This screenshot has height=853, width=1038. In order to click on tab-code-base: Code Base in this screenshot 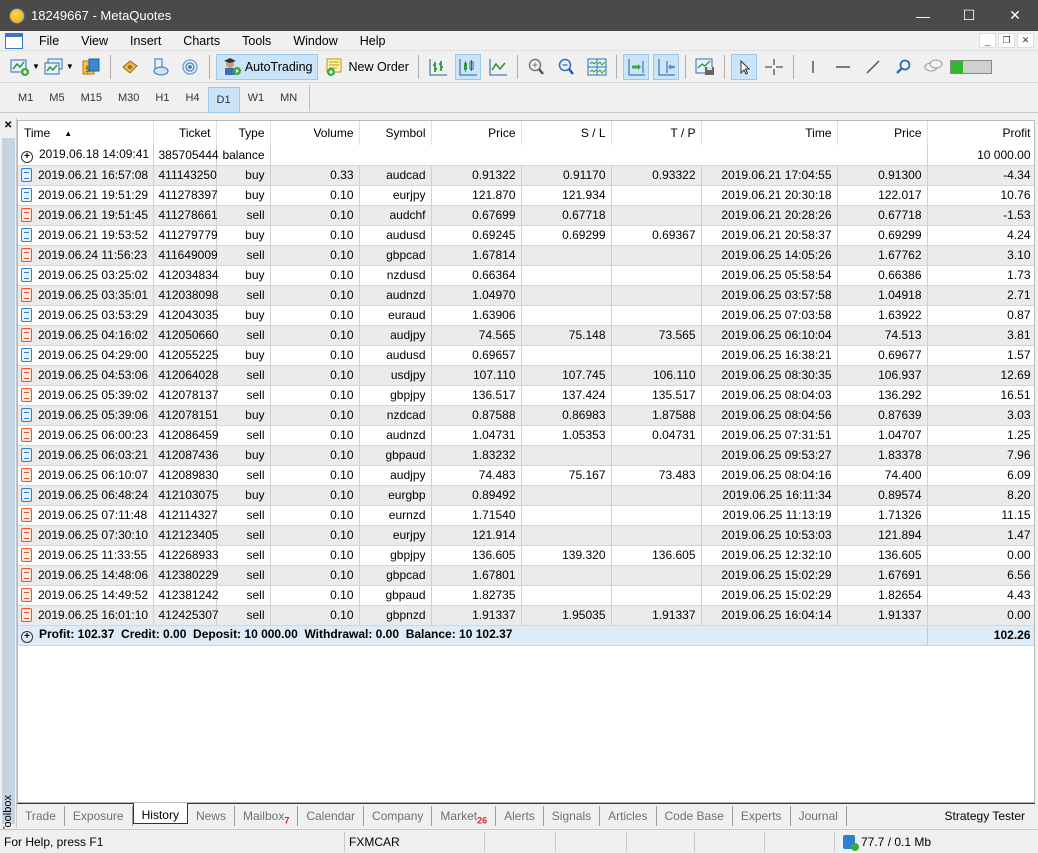, I will do `click(695, 816)`.